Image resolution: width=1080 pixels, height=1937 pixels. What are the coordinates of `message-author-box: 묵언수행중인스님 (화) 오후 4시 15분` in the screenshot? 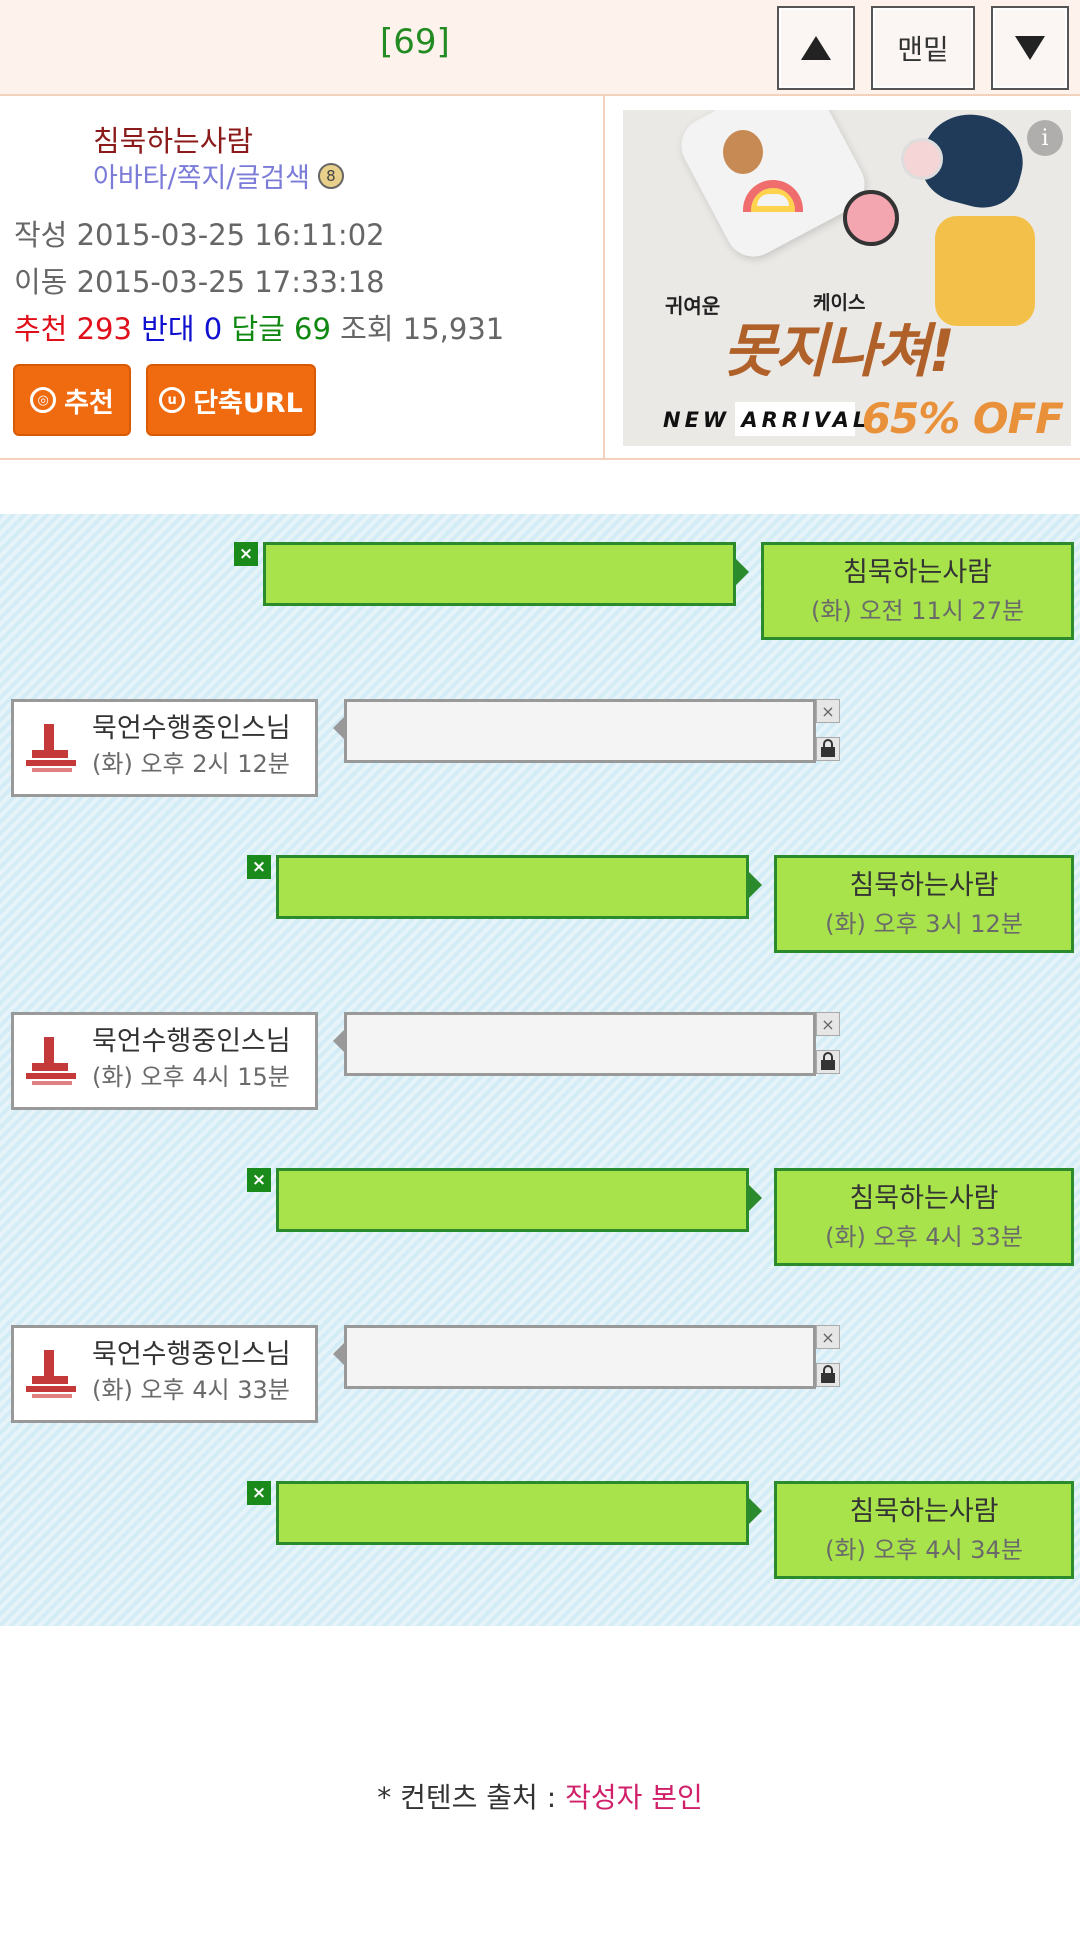 It's located at (164, 1061).